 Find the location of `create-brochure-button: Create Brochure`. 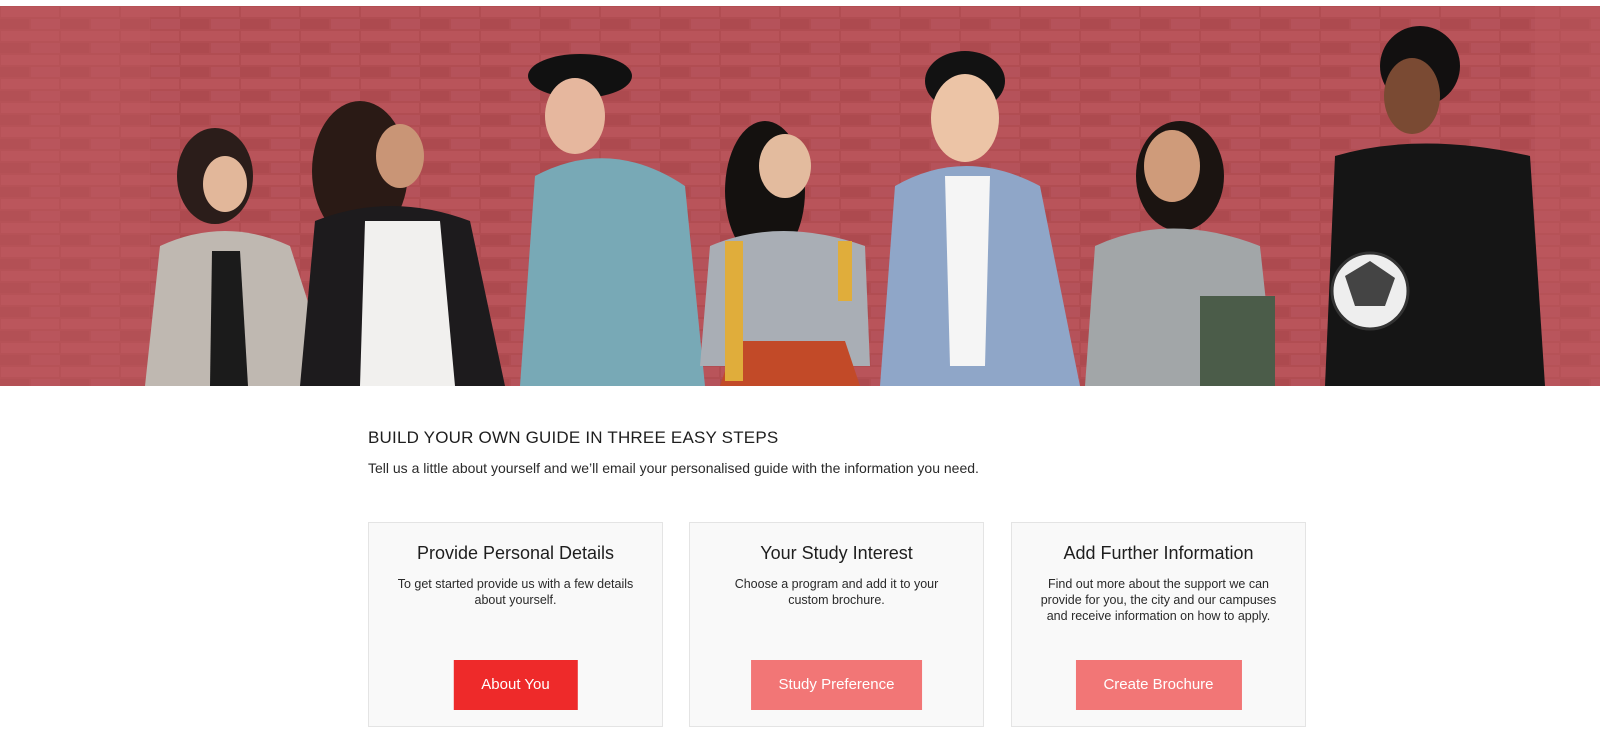

create-brochure-button: Create Brochure is located at coordinates (1158, 685).